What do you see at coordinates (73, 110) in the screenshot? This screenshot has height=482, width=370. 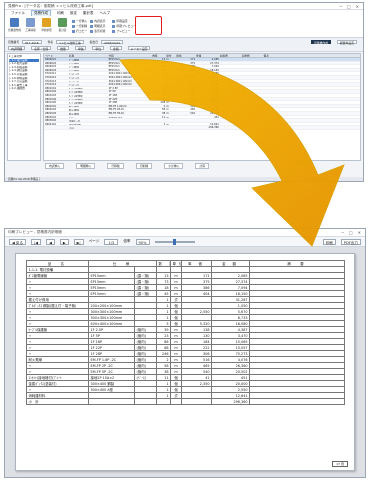 I see `table-cell: 耐火電線` at bounding box center [73, 110].